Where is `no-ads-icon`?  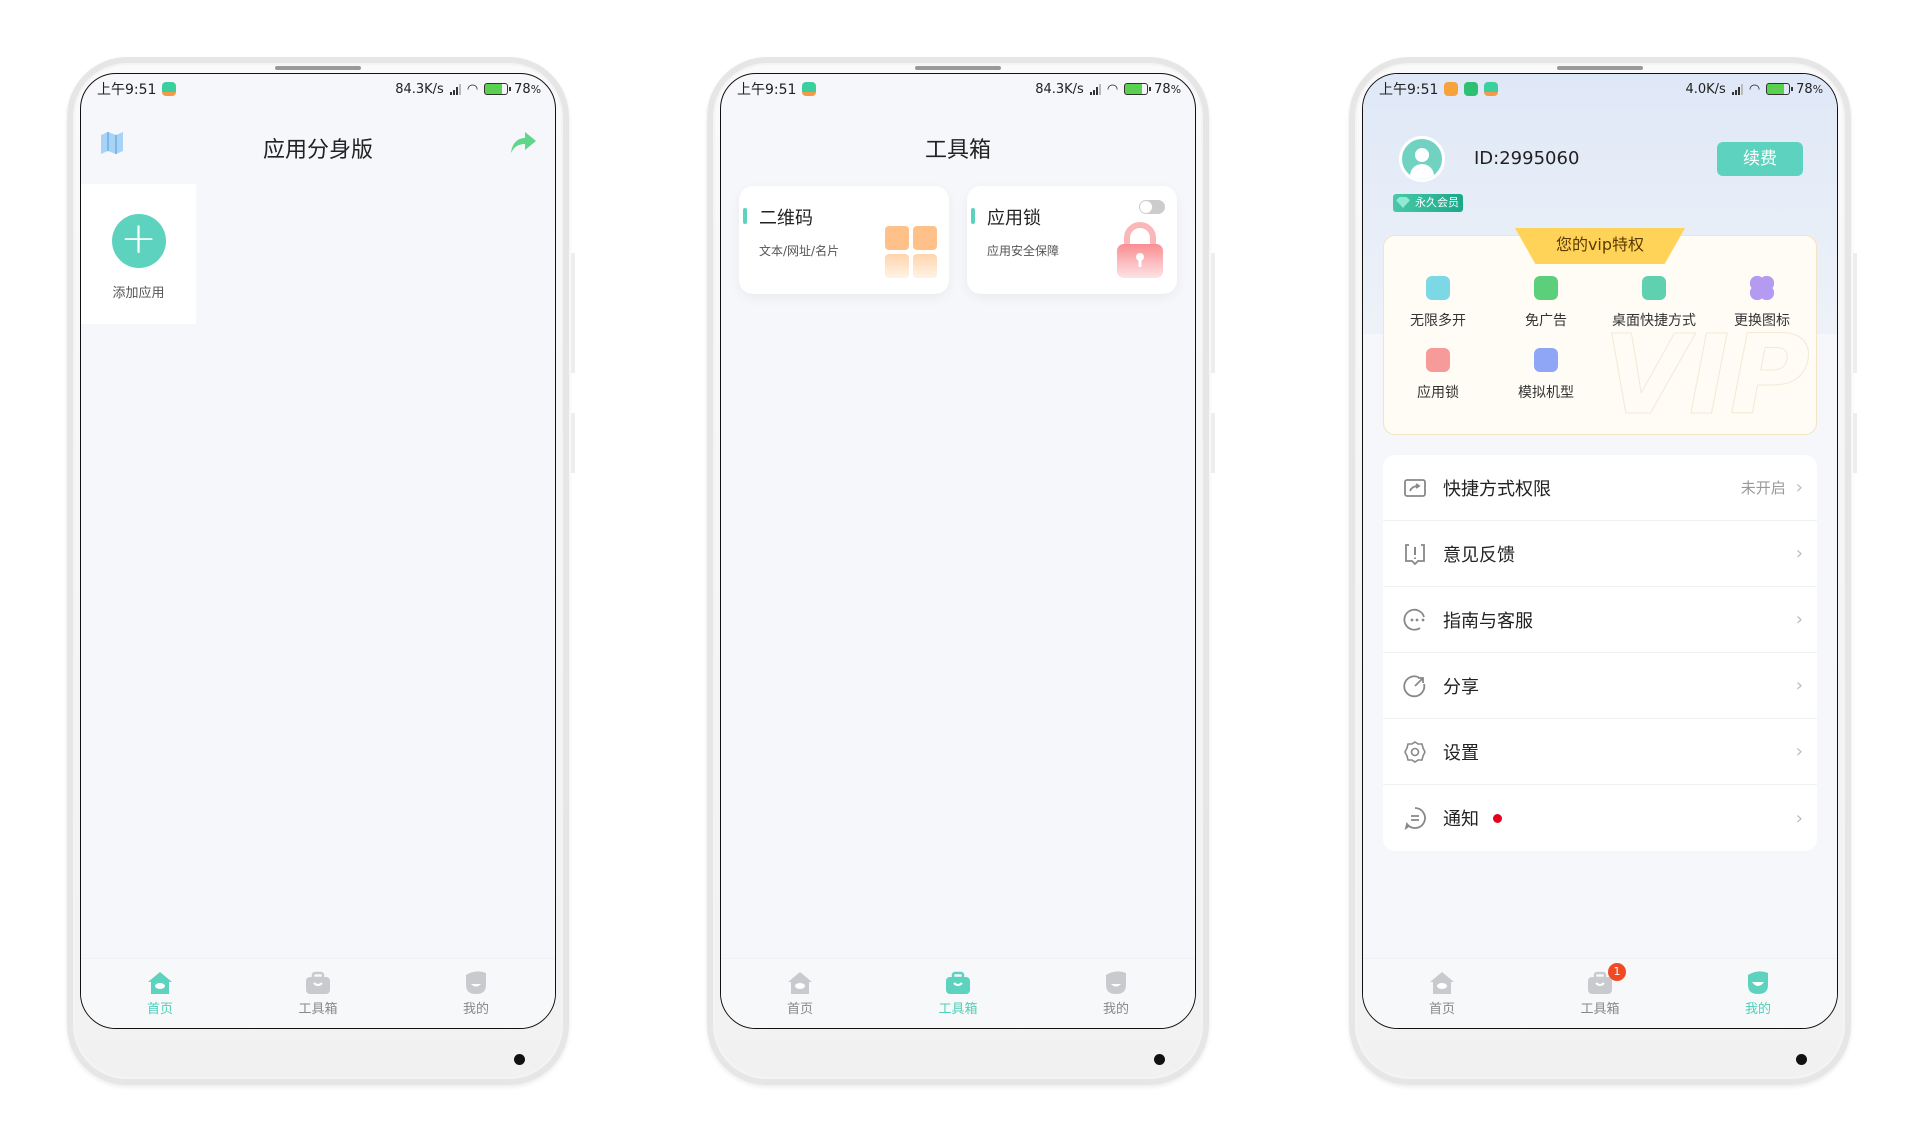
no-ads-icon is located at coordinates (1546, 288).